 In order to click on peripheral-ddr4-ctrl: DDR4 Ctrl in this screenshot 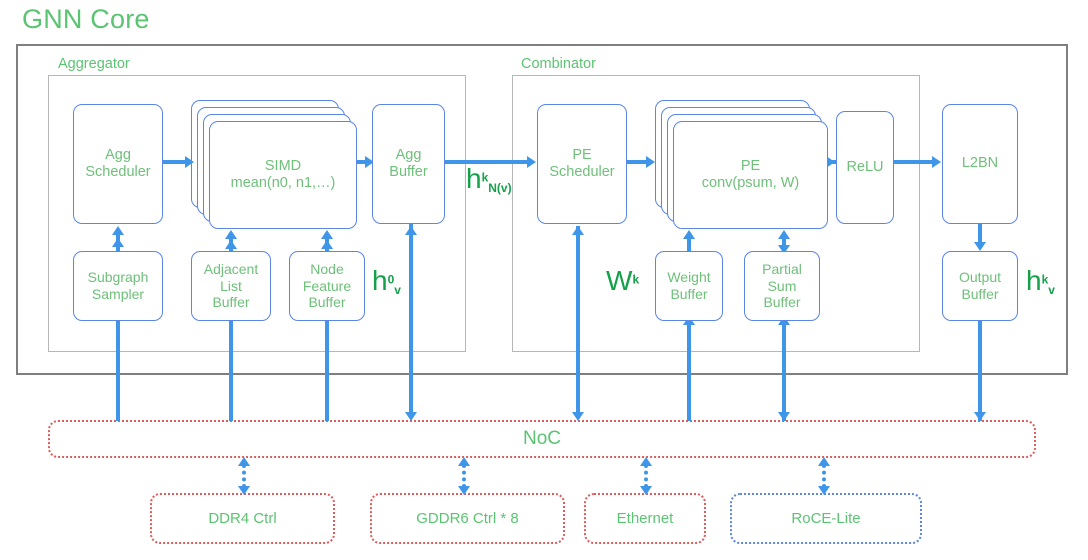, I will do `click(242, 518)`.